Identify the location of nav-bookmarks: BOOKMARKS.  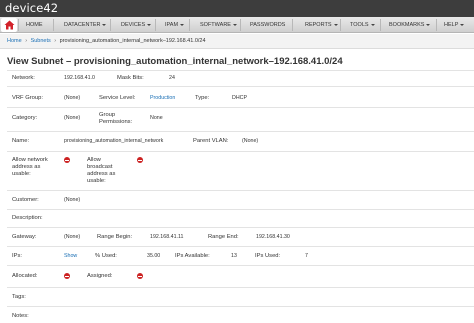
(410, 25).